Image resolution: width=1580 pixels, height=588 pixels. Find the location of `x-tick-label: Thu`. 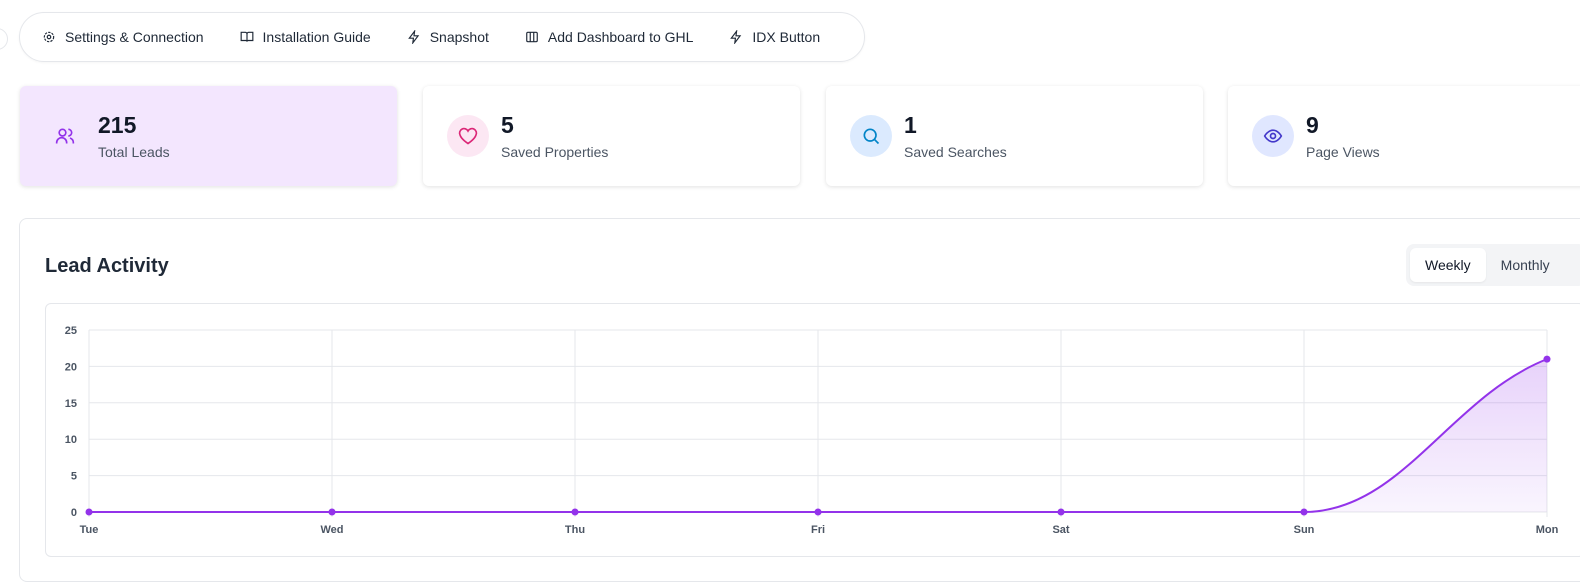

x-tick-label: Thu is located at coordinates (575, 530).